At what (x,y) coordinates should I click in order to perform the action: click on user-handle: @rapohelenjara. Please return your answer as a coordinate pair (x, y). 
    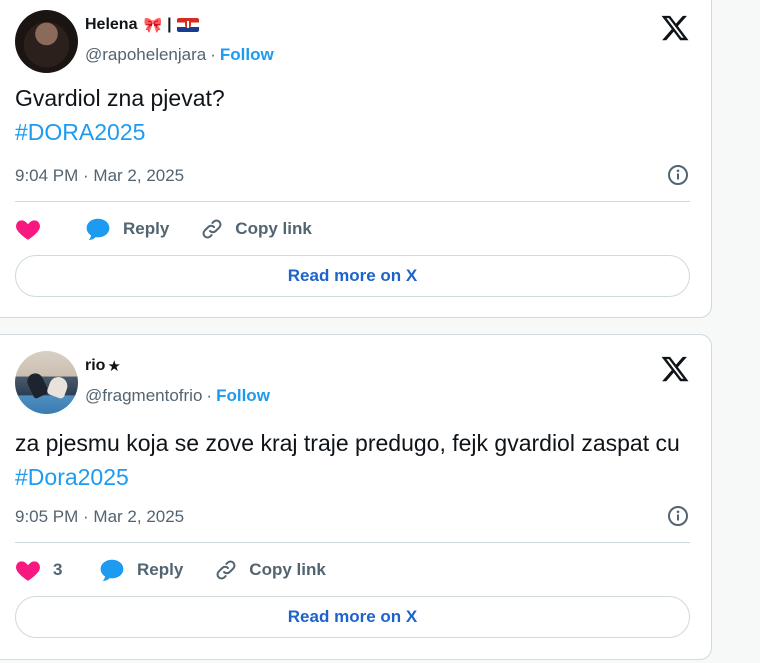
    Looking at the image, I should click on (145, 55).